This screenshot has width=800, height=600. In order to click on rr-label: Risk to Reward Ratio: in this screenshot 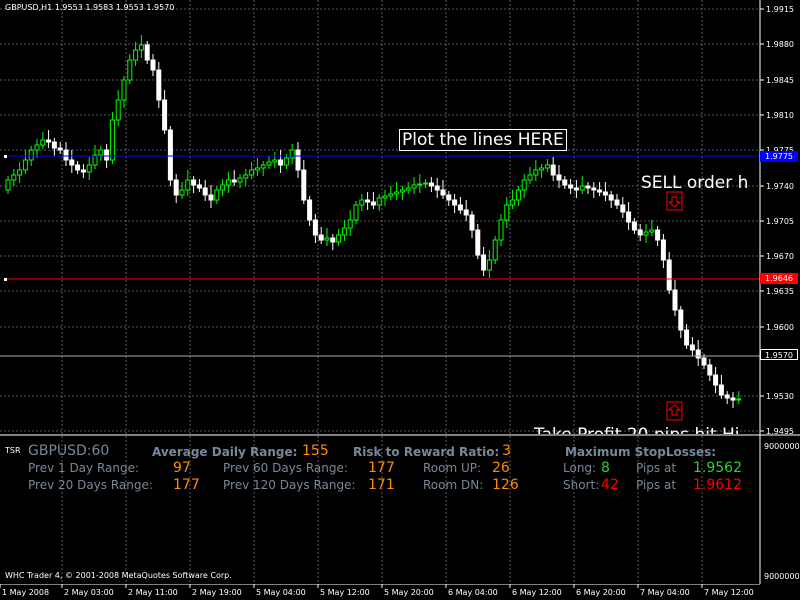, I will do `click(426, 452)`.